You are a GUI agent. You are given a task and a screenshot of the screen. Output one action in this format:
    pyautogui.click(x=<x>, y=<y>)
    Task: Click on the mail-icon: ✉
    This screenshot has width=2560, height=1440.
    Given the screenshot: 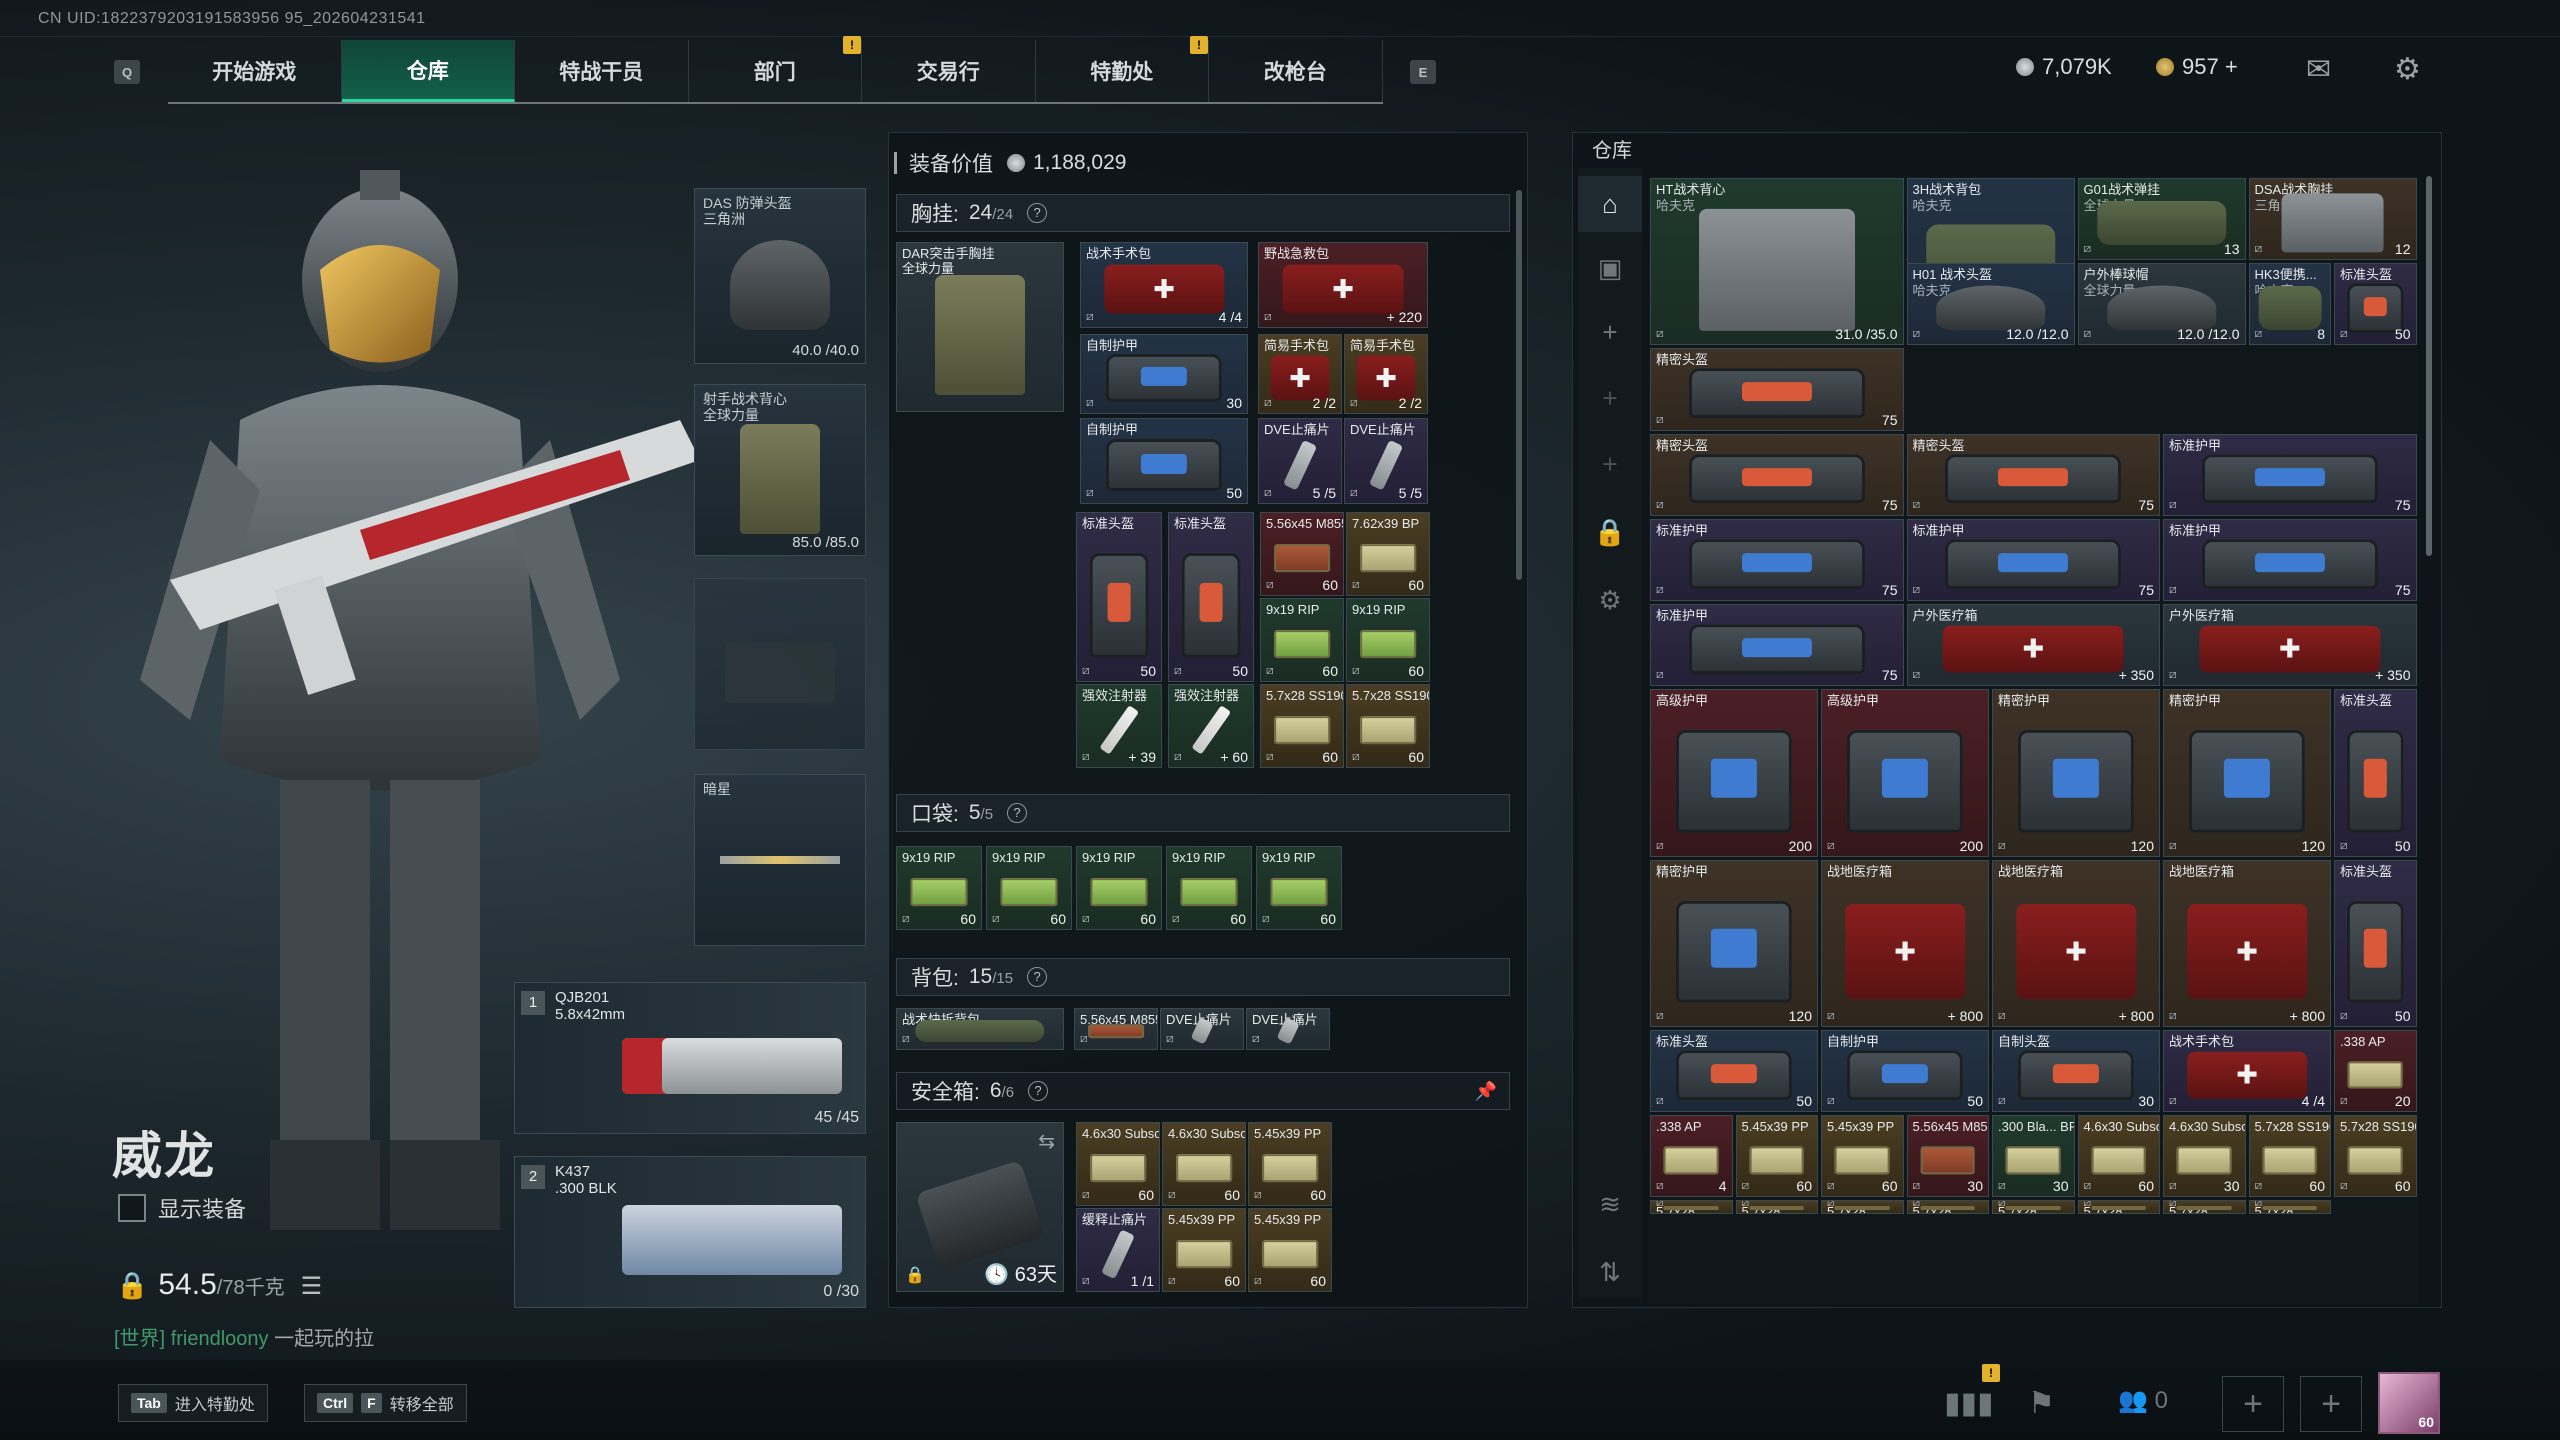 What is the action you would take?
    pyautogui.click(x=2318, y=69)
    